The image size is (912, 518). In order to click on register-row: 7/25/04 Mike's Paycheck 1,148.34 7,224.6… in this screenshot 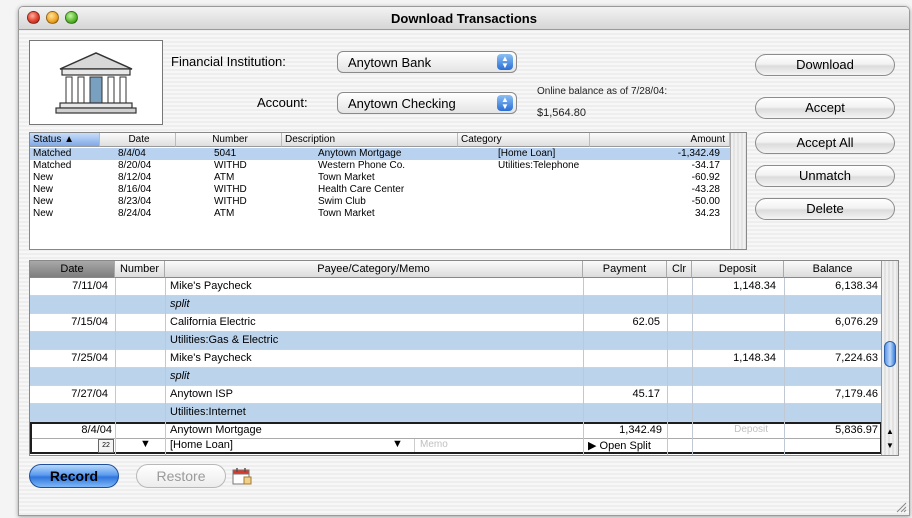, I will do `click(456, 359)`.